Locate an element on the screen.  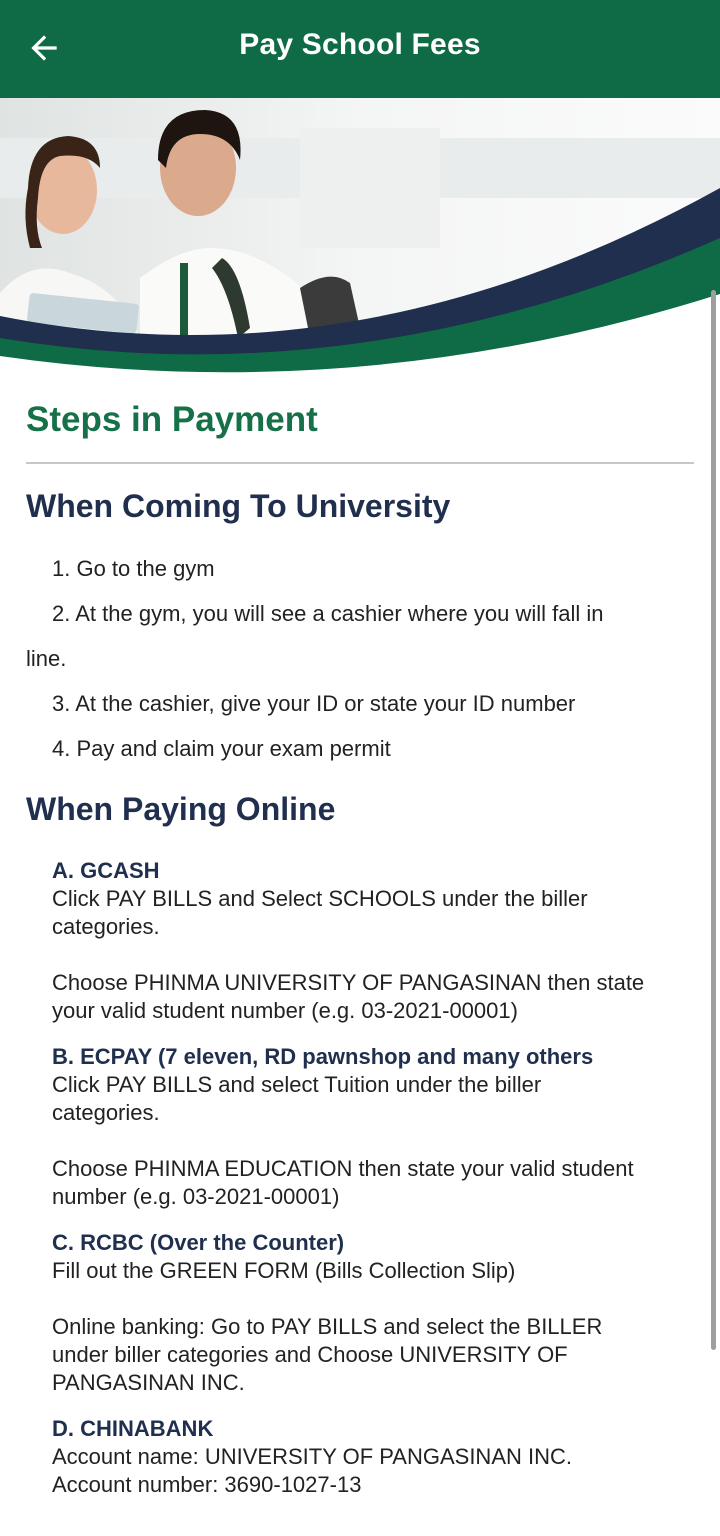
option-heading: A. GCASH is located at coordinates (106, 870).